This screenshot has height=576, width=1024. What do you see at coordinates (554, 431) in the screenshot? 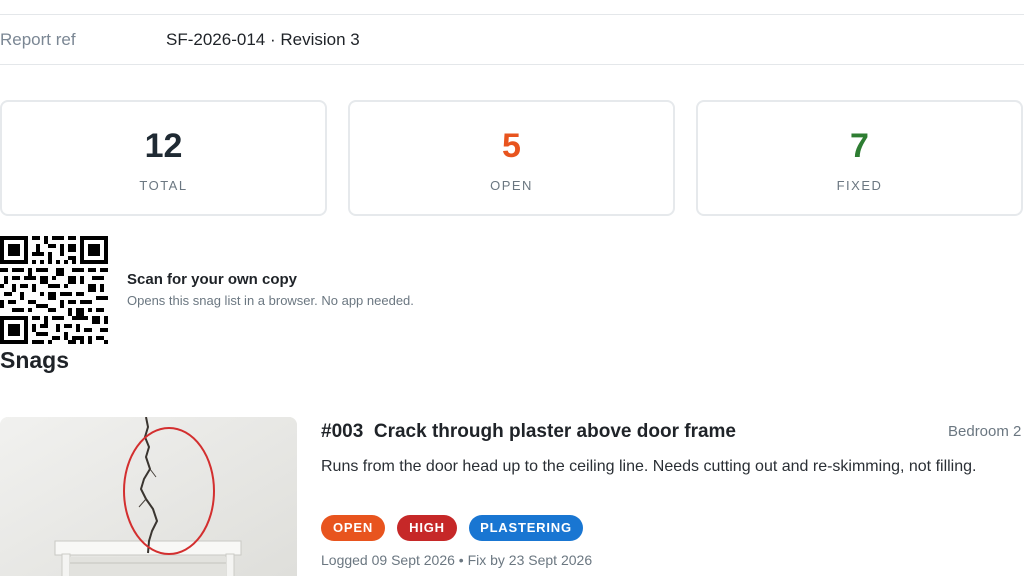
I see `snag-title-text: Crack through plaster above door frame` at bounding box center [554, 431].